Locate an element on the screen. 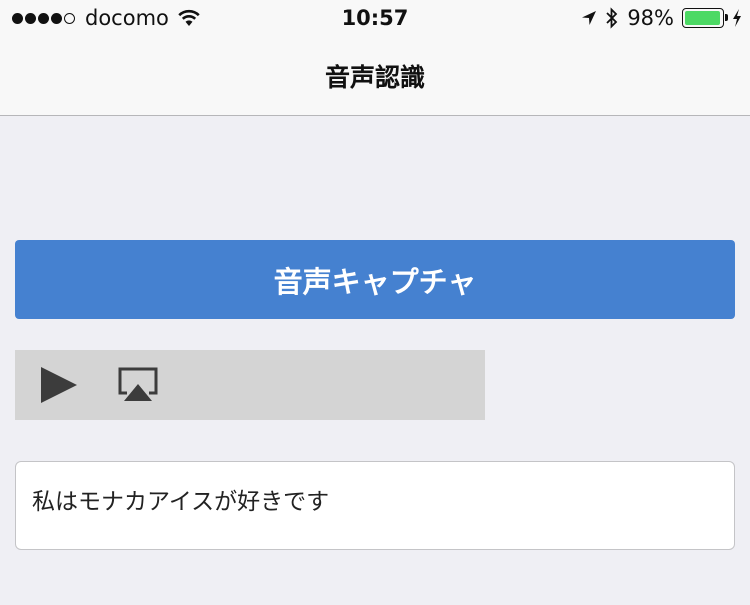 The width and height of the screenshot is (750, 605). page-title: 音声認識 is located at coordinates (374, 77).